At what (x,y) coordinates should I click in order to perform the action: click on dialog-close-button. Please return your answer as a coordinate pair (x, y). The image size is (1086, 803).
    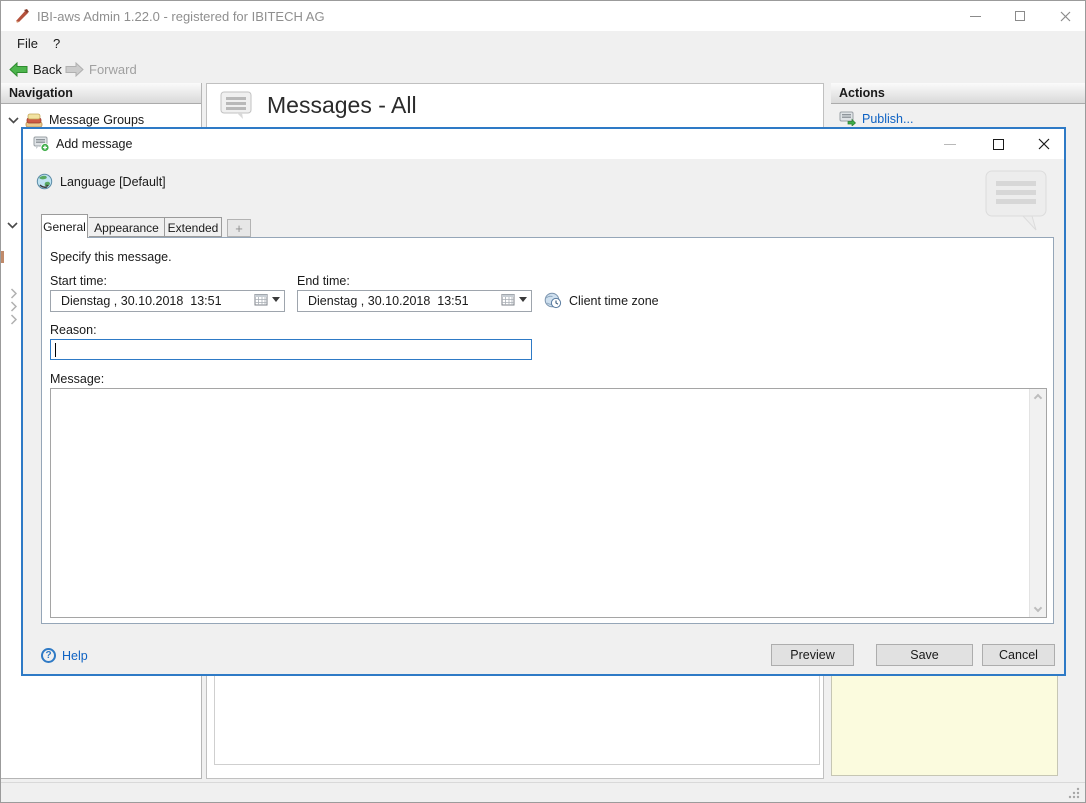
    Looking at the image, I should click on (1044, 144).